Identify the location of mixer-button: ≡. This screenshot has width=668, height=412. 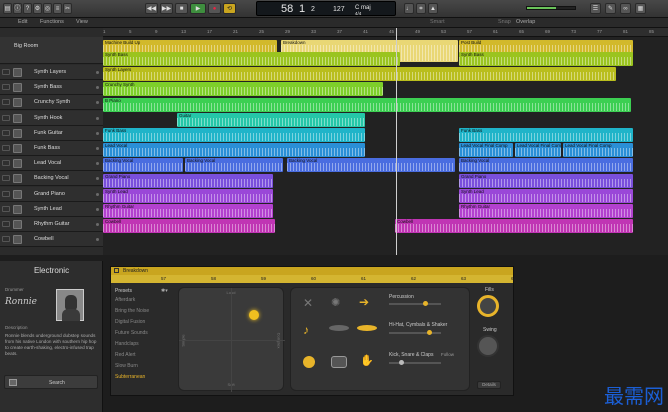
(57, 8).